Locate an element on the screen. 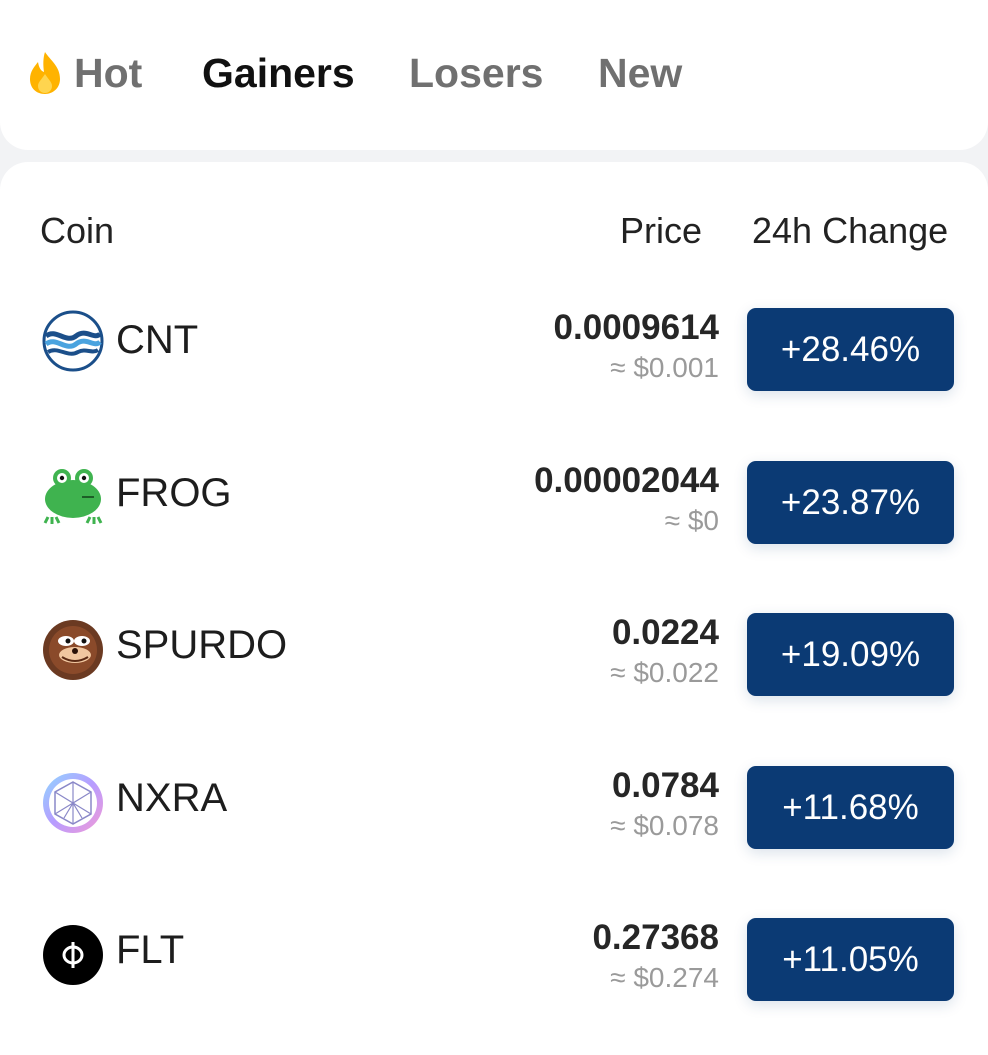 The image size is (988, 1055). coin-price-usd: ≈ $0.022 is located at coordinates (664, 672).